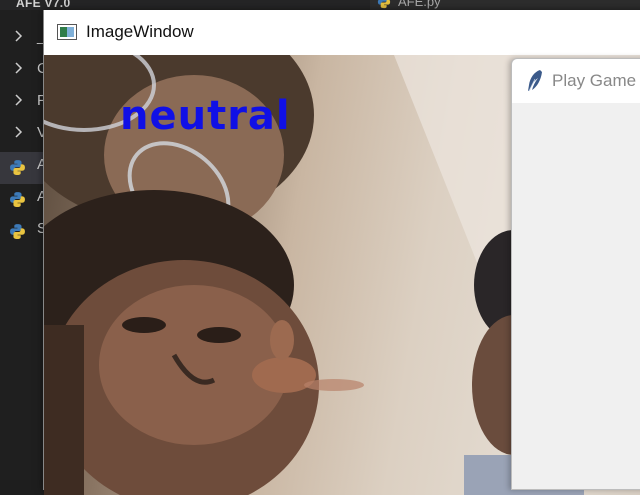 The width and height of the screenshot is (640, 495). I want to click on explorer-item: V, so click(23, 136).